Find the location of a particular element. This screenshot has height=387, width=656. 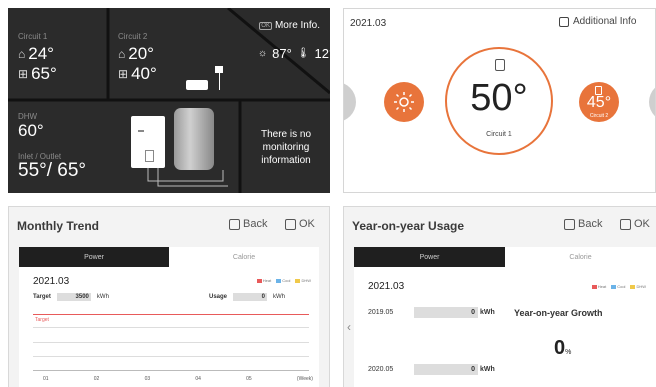

x-tick-unit: (Week) is located at coordinates (304, 379).